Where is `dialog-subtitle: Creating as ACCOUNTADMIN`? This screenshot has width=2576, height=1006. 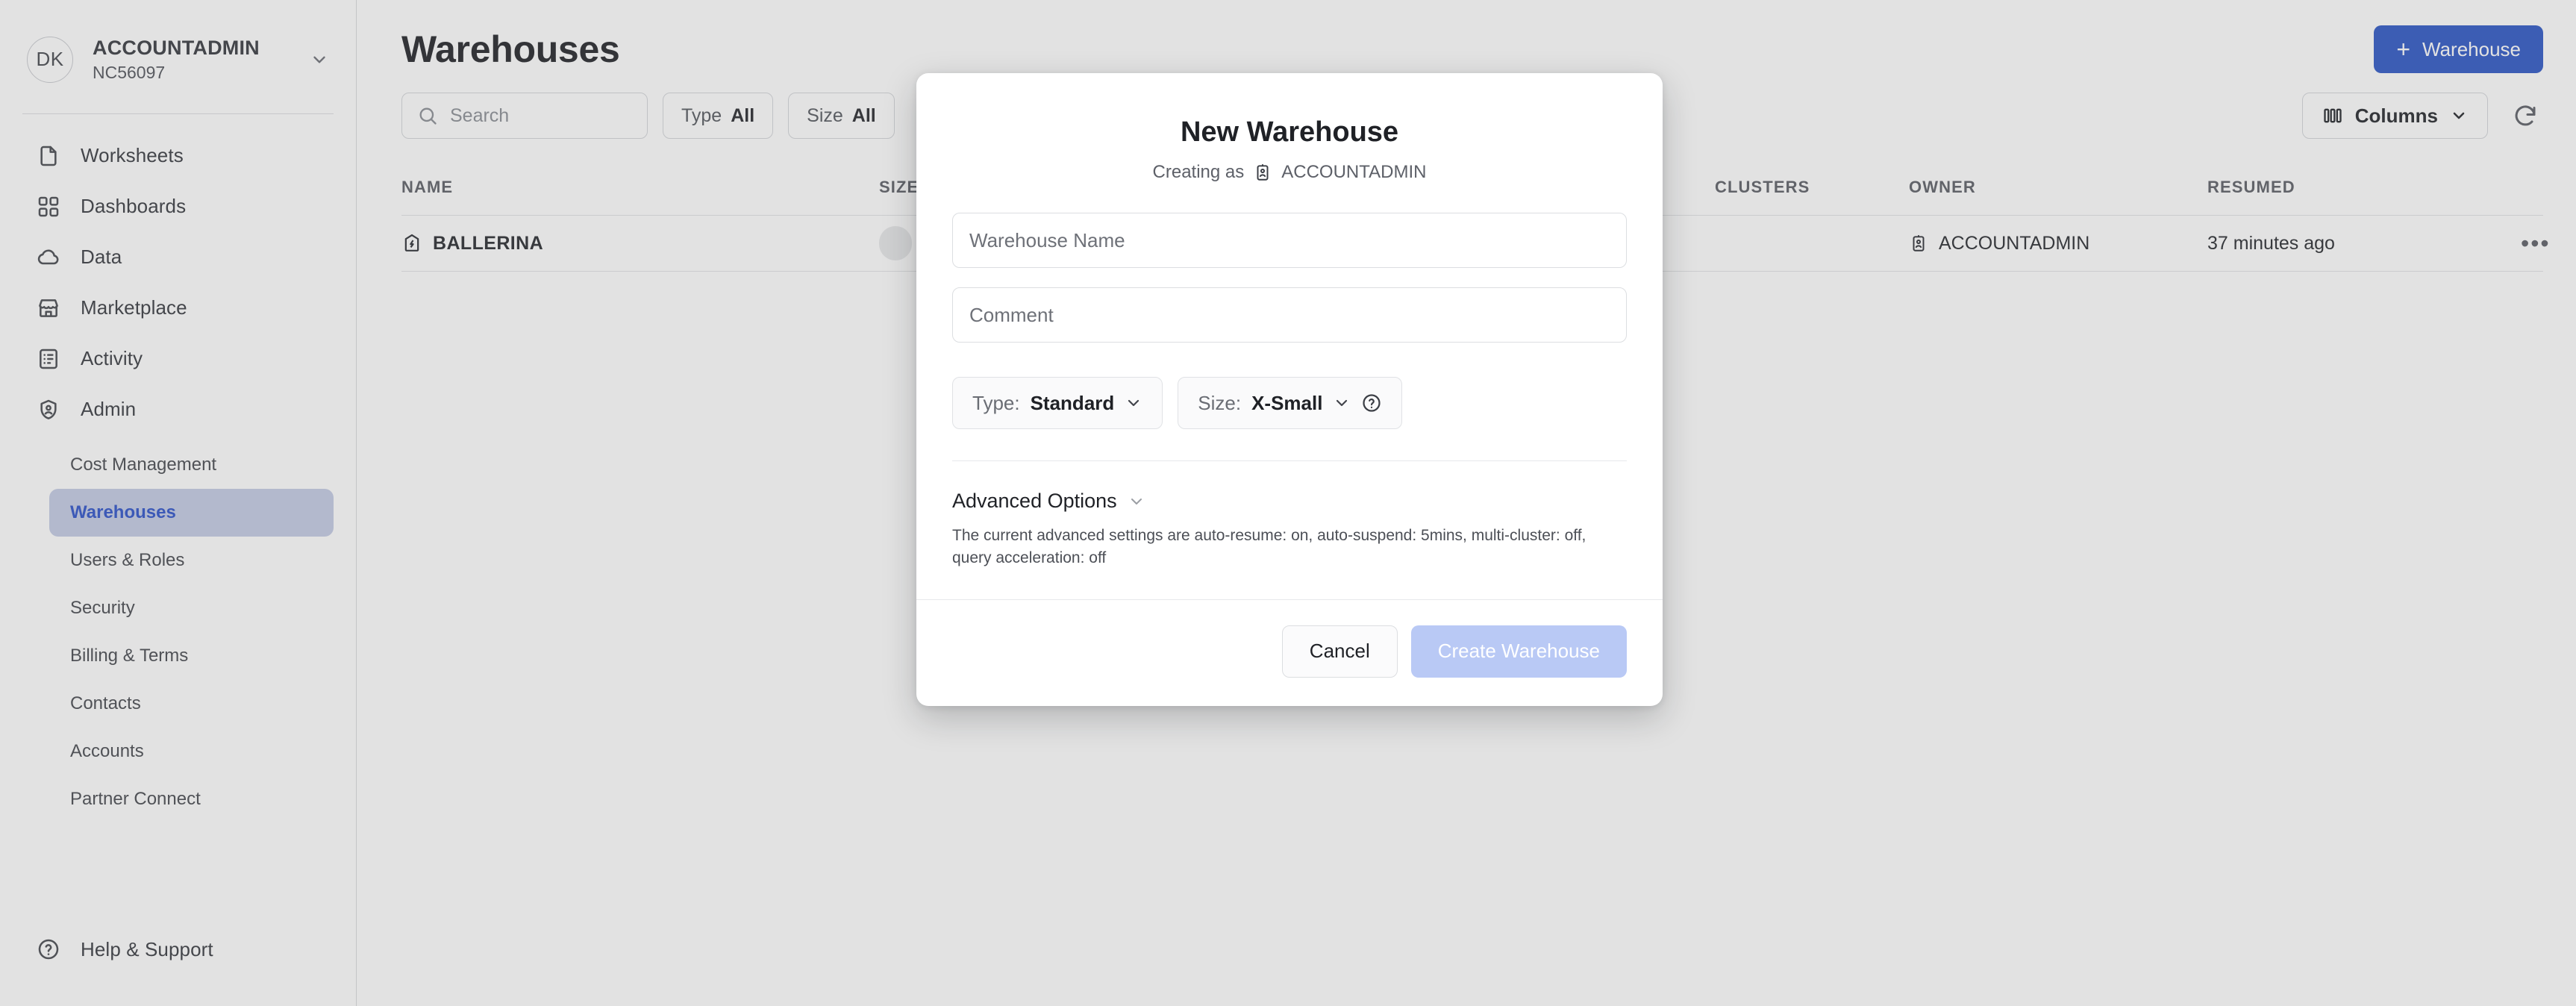 dialog-subtitle: Creating as ACCOUNTADMIN is located at coordinates (1289, 172).